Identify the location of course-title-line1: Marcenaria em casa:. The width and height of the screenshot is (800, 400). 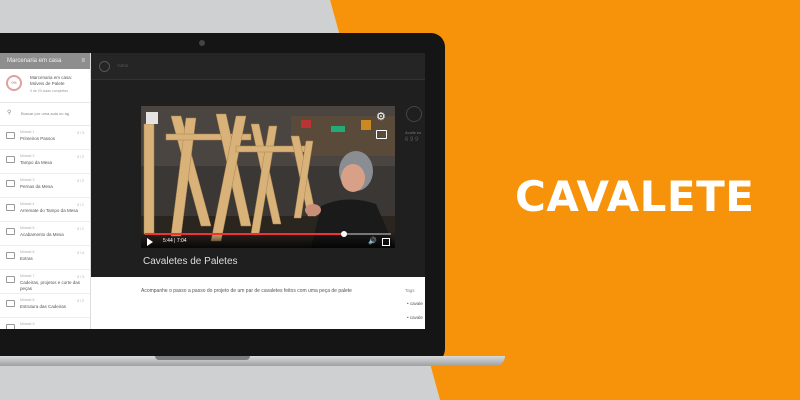
(51, 77).